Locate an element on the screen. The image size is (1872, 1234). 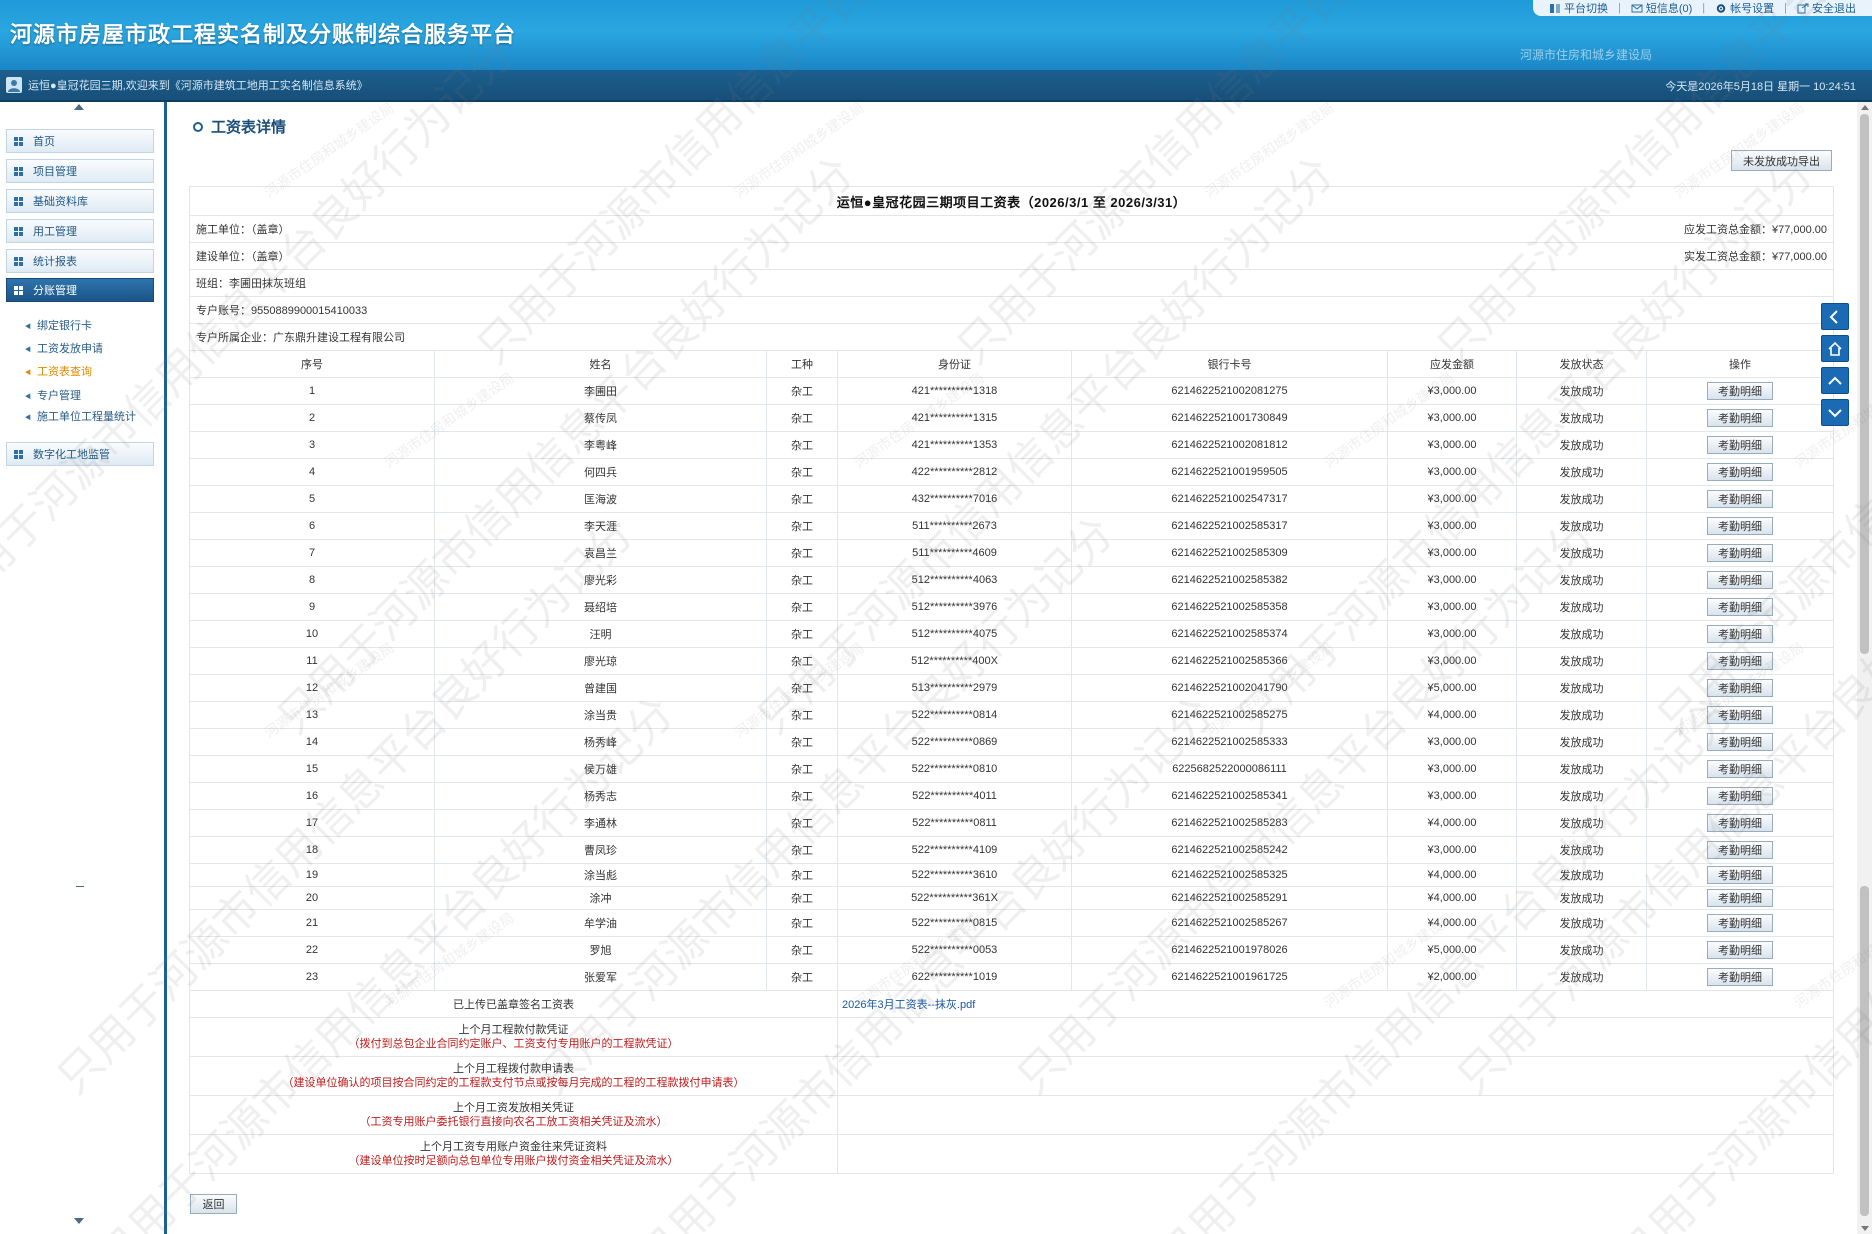
column-header: 应发金额 is located at coordinates (1452, 364).